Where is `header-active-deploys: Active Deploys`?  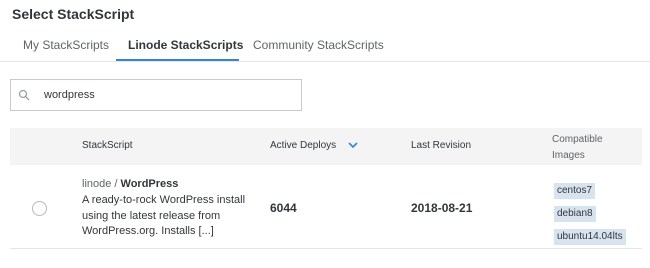
header-active-deploys: Active Deploys is located at coordinates (303, 145).